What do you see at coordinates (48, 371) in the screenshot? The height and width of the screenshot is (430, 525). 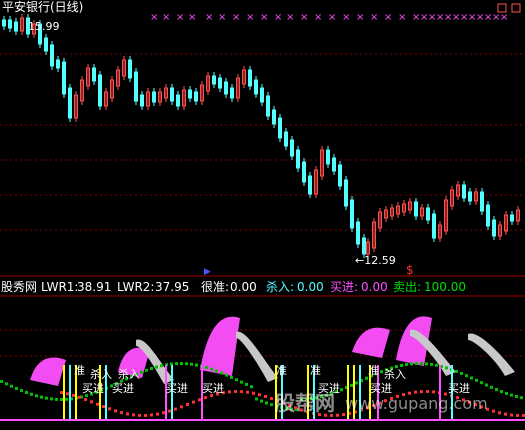 I see `lwr-area-pink` at bounding box center [48, 371].